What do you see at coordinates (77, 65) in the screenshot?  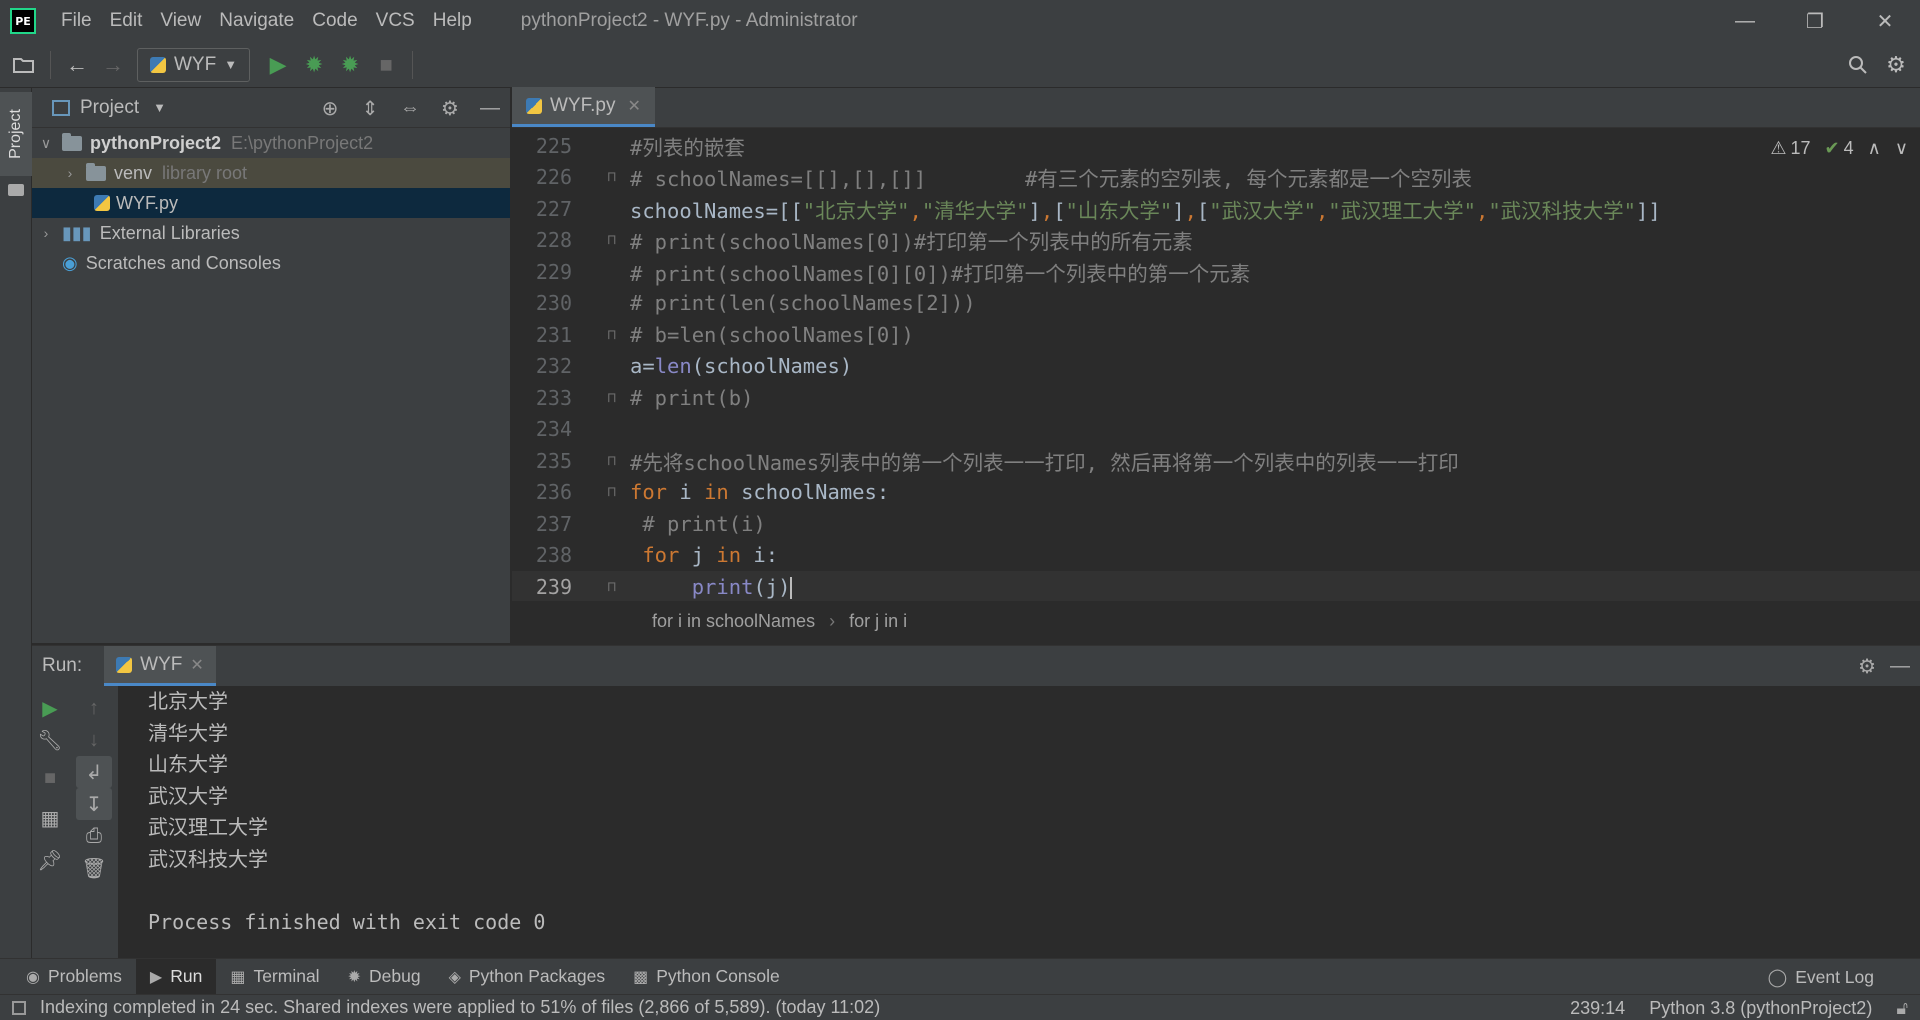 I see `back-arrow-icon: ←` at bounding box center [77, 65].